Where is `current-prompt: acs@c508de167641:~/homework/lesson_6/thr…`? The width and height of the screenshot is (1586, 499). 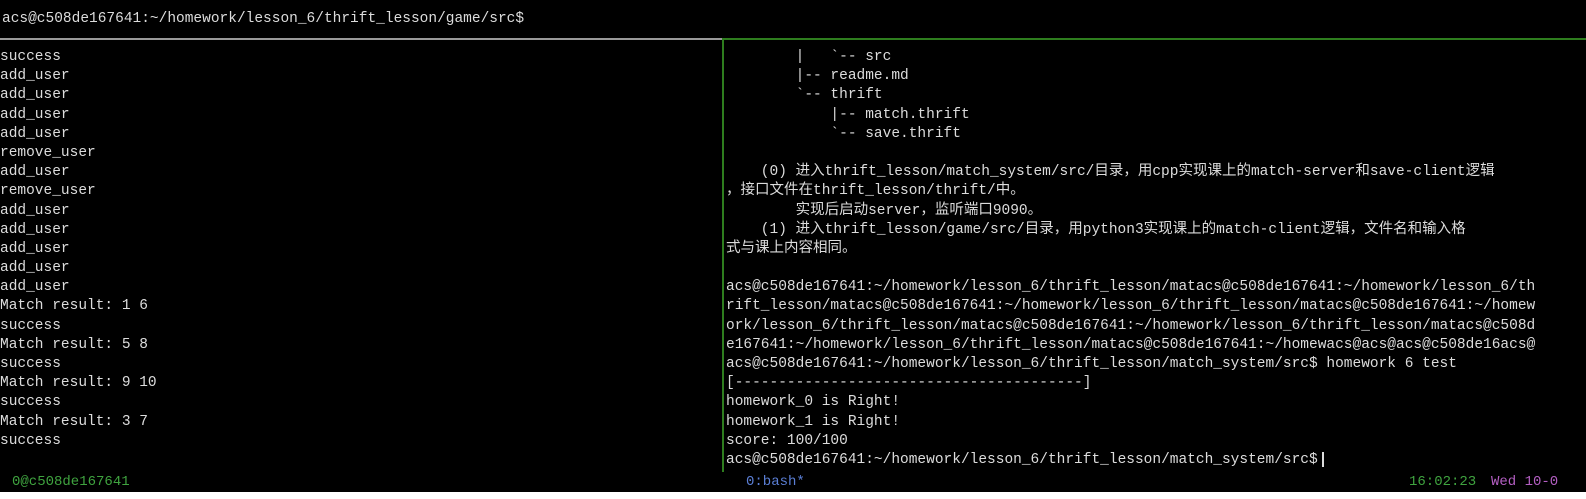 current-prompt: acs@c508de167641:~/homework/lesson_6/thr… is located at coordinates (1022, 459).